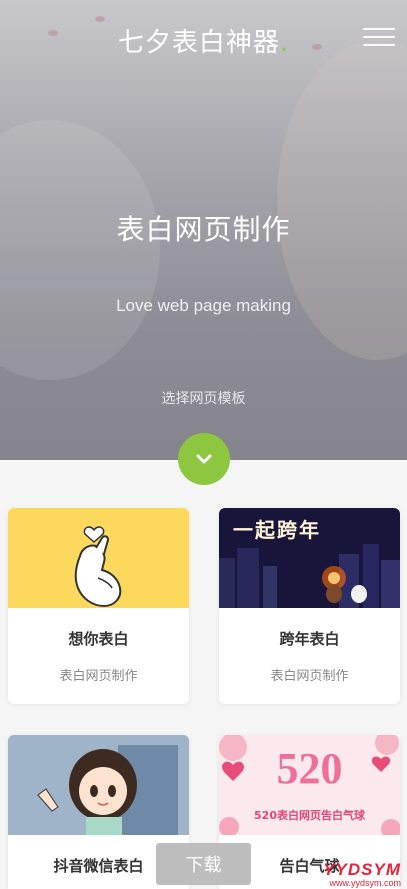 The width and height of the screenshot is (407, 889). I want to click on template-card: 想你表白 表白网页制作, so click(98, 606).